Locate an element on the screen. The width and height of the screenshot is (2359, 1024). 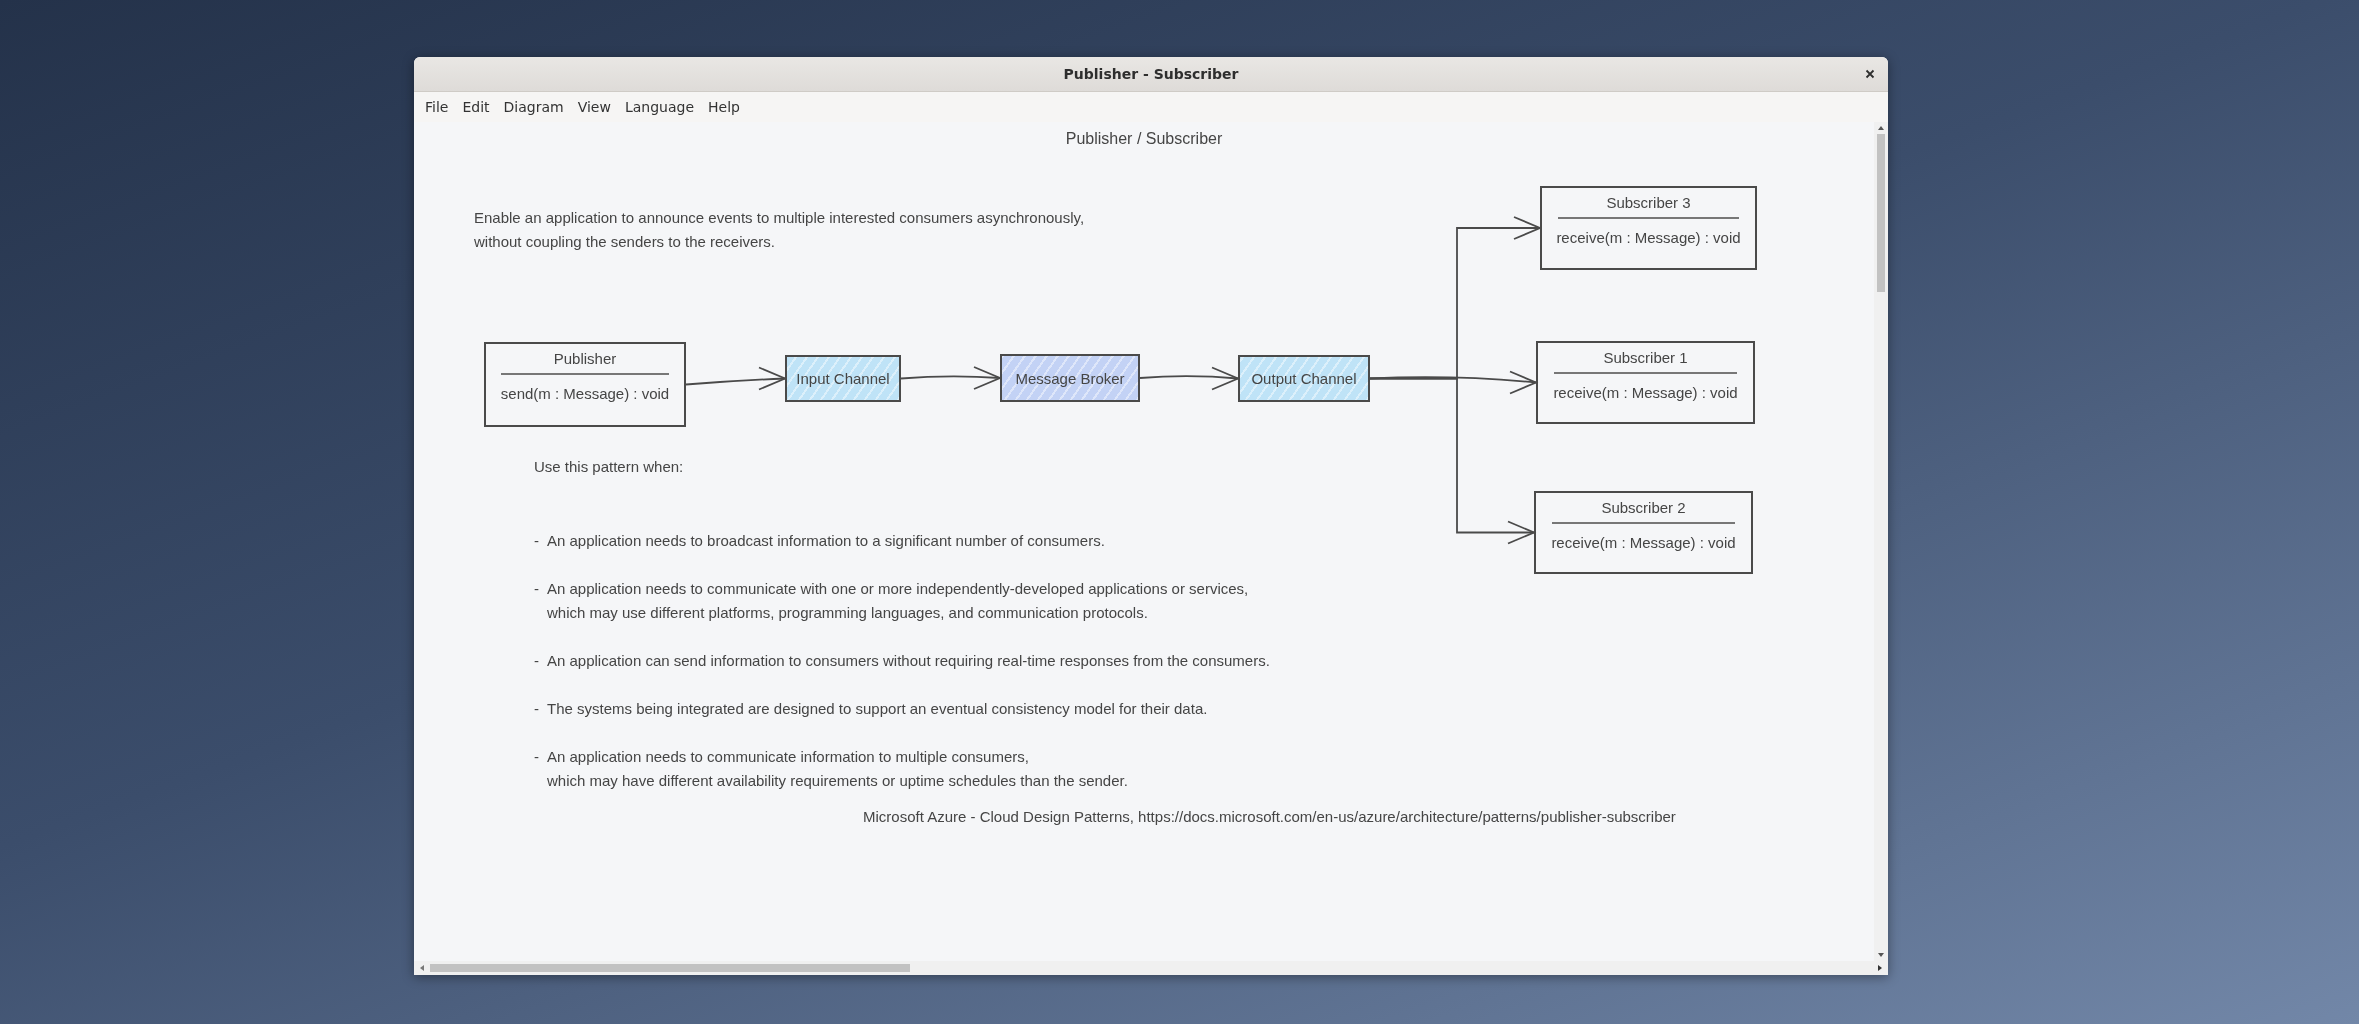
scroll-down-icon is located at coordinates (1881, 955).